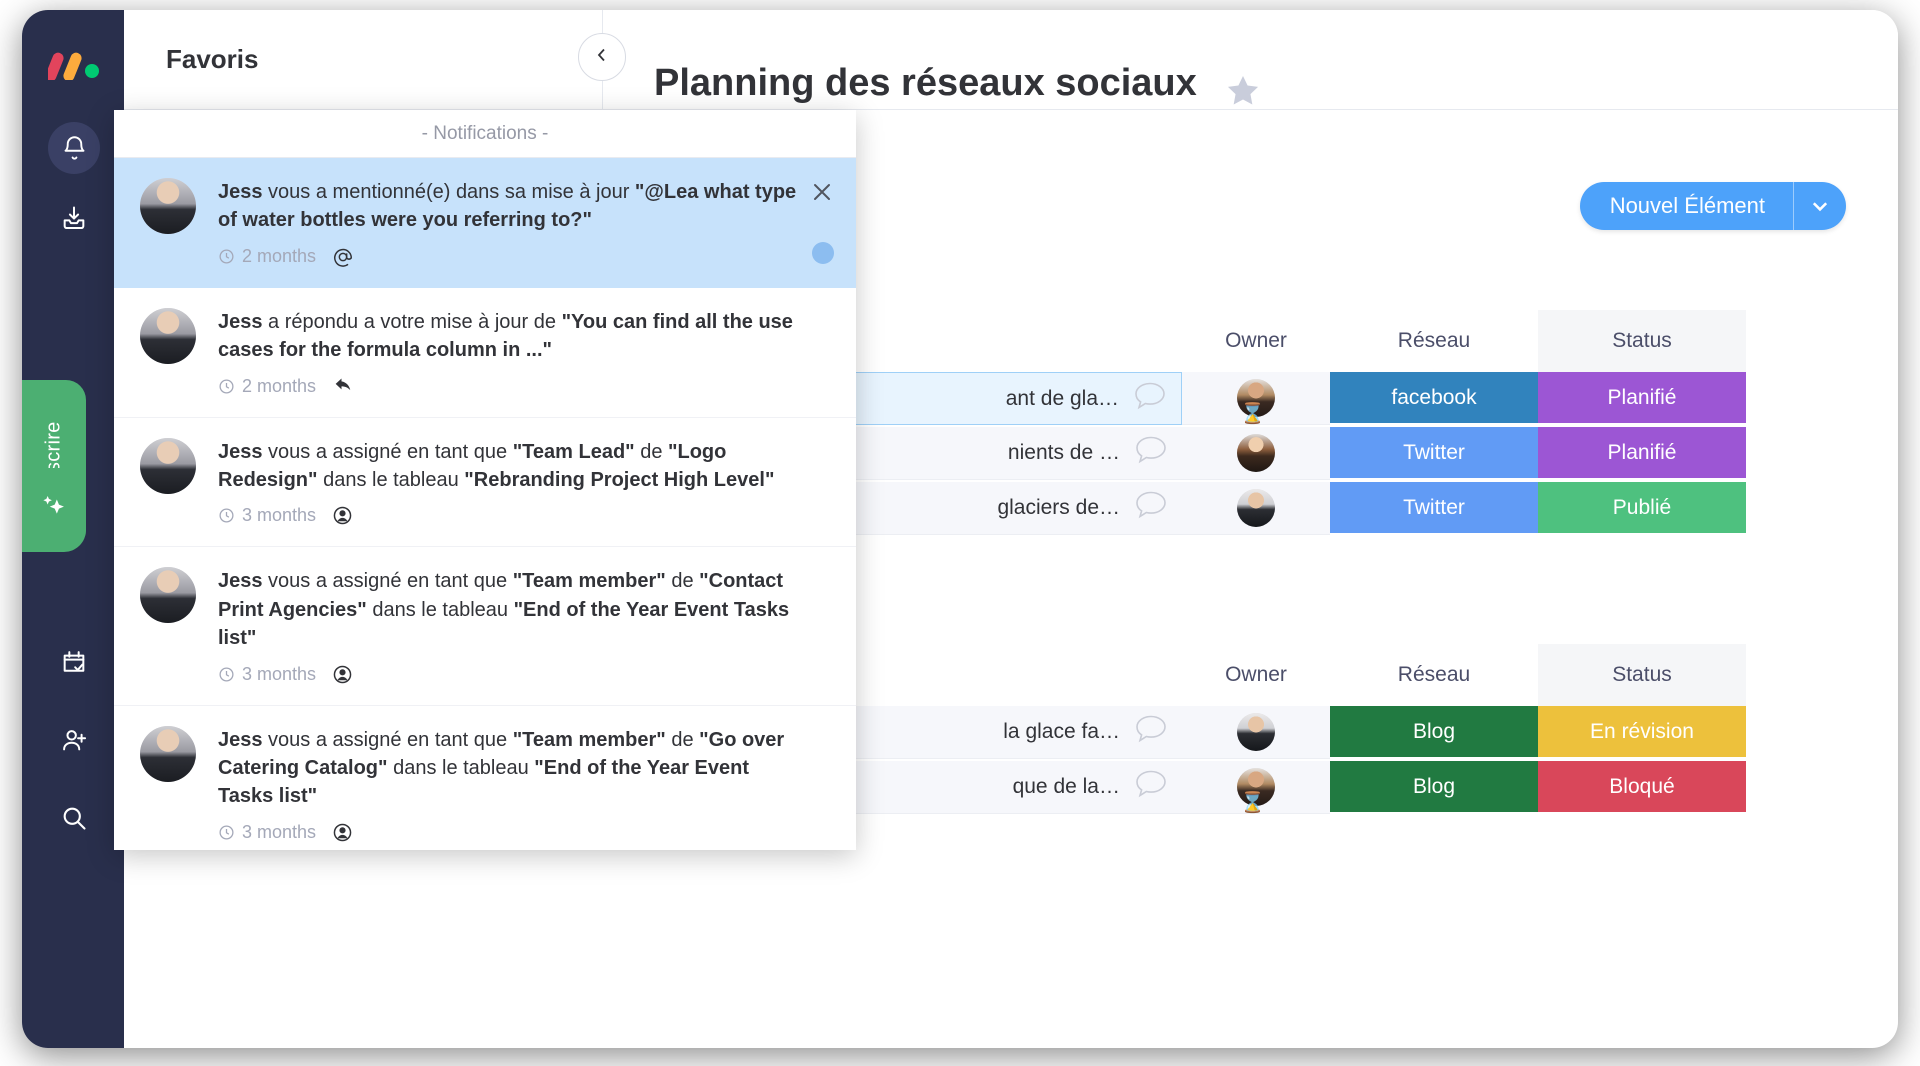 This screenshot has width=1920, height=1066. I want to click on subscribe-sparkle-tab, so click(54, 510).